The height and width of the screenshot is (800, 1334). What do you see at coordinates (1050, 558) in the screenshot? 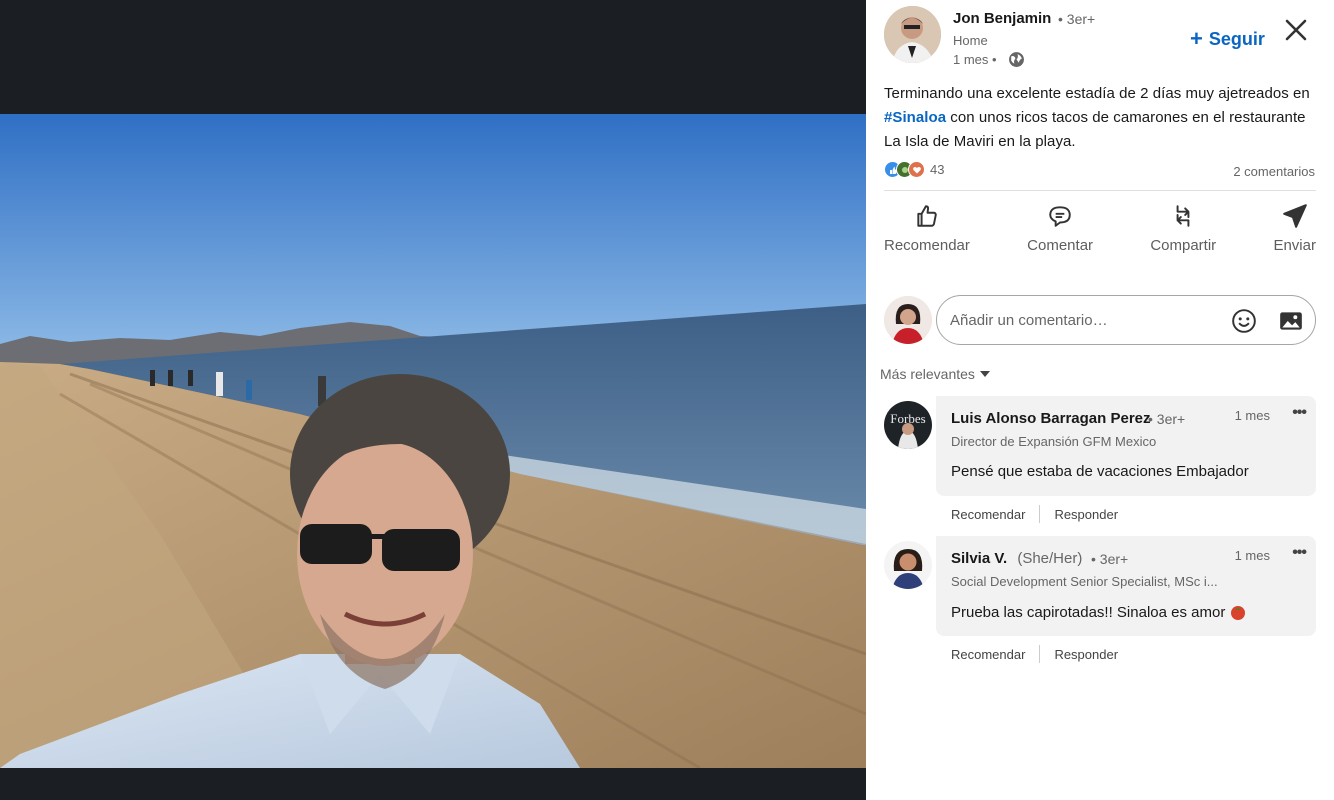
I see `commenter-pronouns: (She/Her)` at bounding box center [1050, 558].